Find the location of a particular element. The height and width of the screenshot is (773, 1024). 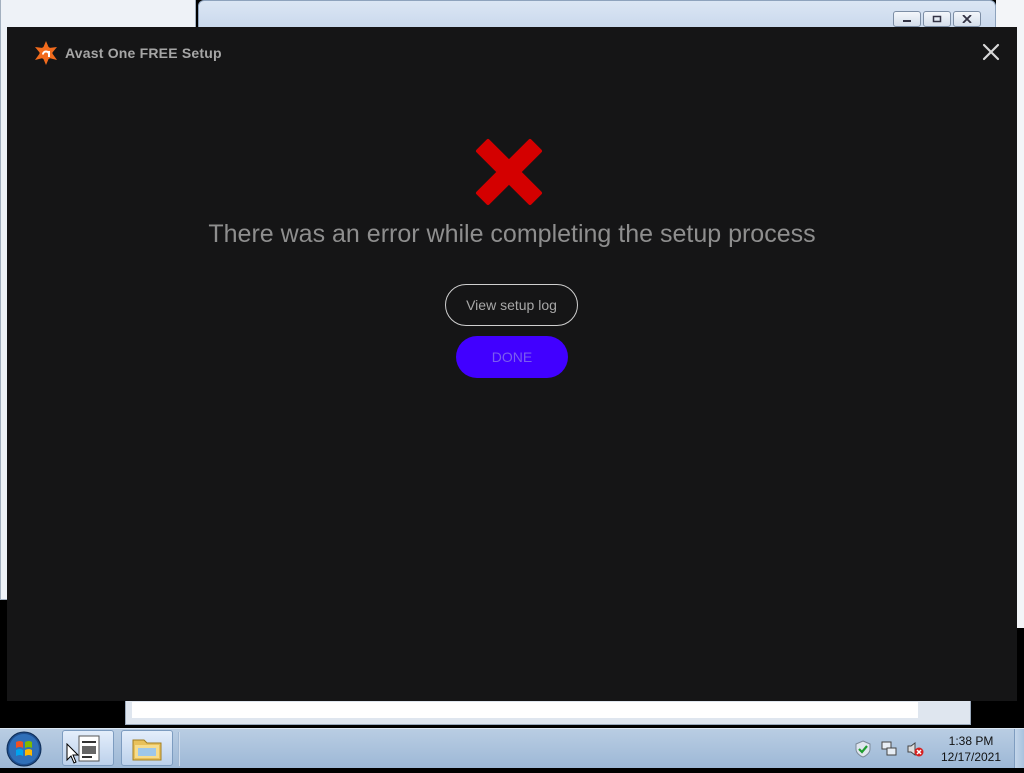

document-app-icon is located at coordinates (89, 748).